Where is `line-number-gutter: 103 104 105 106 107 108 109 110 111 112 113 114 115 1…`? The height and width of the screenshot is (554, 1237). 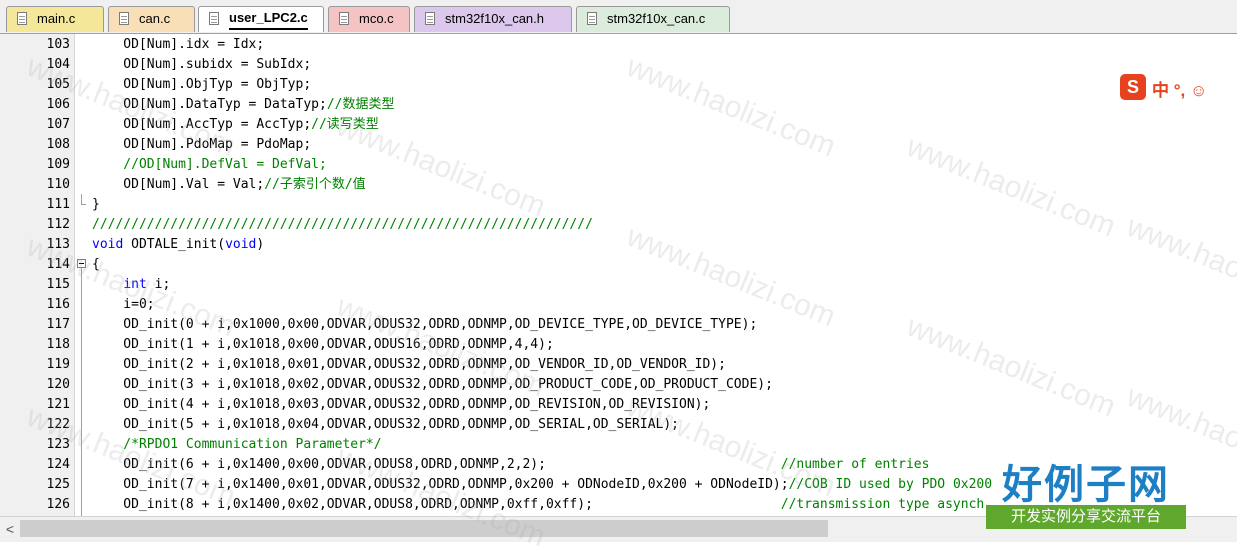 line-number-gutter: 103 104 105 106 107 108 109 110 111 112 113 114 115 1… is located at coordinates (37, 275).